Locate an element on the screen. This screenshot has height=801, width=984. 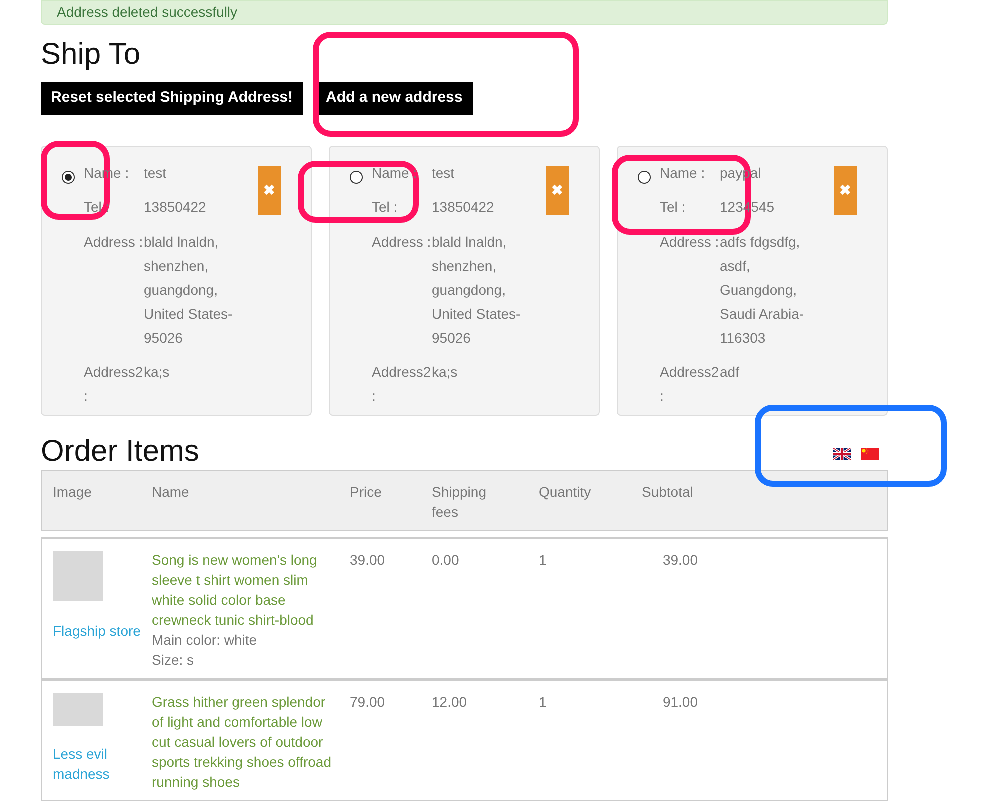
alert-message: Address deleted successfully is located at coordinates (147, 12).